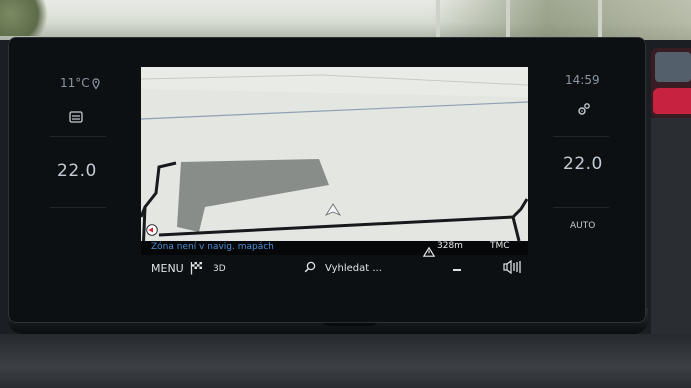 This screenshot has height=388, width=691. Describe the element at coordinates (584, 111) in the screenshot. I see `gear-icon` at that location.